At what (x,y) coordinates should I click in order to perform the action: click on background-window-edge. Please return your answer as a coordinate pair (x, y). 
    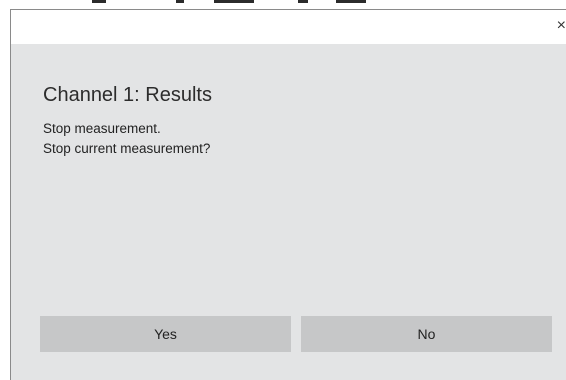
    Looking at the image, I should click on (283, 4).